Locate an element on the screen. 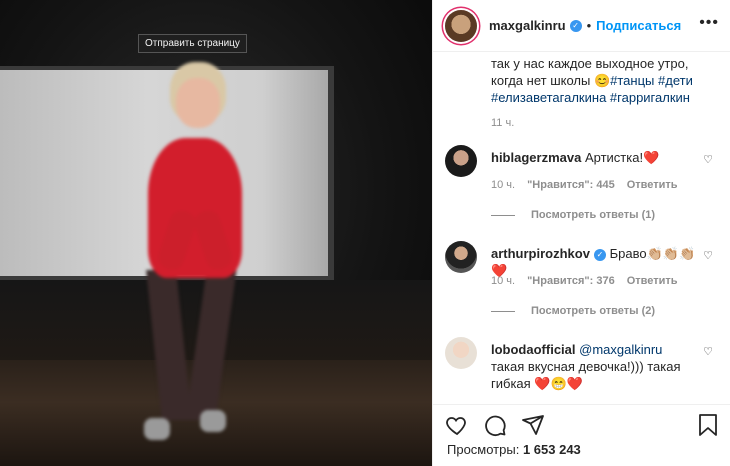 The image size is (730, 466). heart-grin-emoji: ❤️😁❤️ is located at coordinates (558, 383).